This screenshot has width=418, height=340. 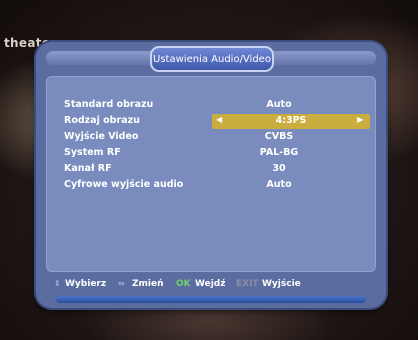 I want to click on setting-label: Wyjście Video, so click(x=101, y=136).